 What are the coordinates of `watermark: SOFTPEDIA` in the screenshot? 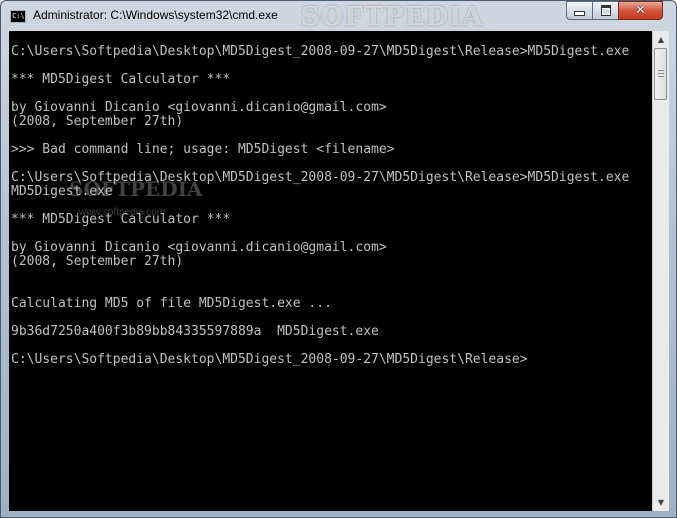 It's located at (392, 17).